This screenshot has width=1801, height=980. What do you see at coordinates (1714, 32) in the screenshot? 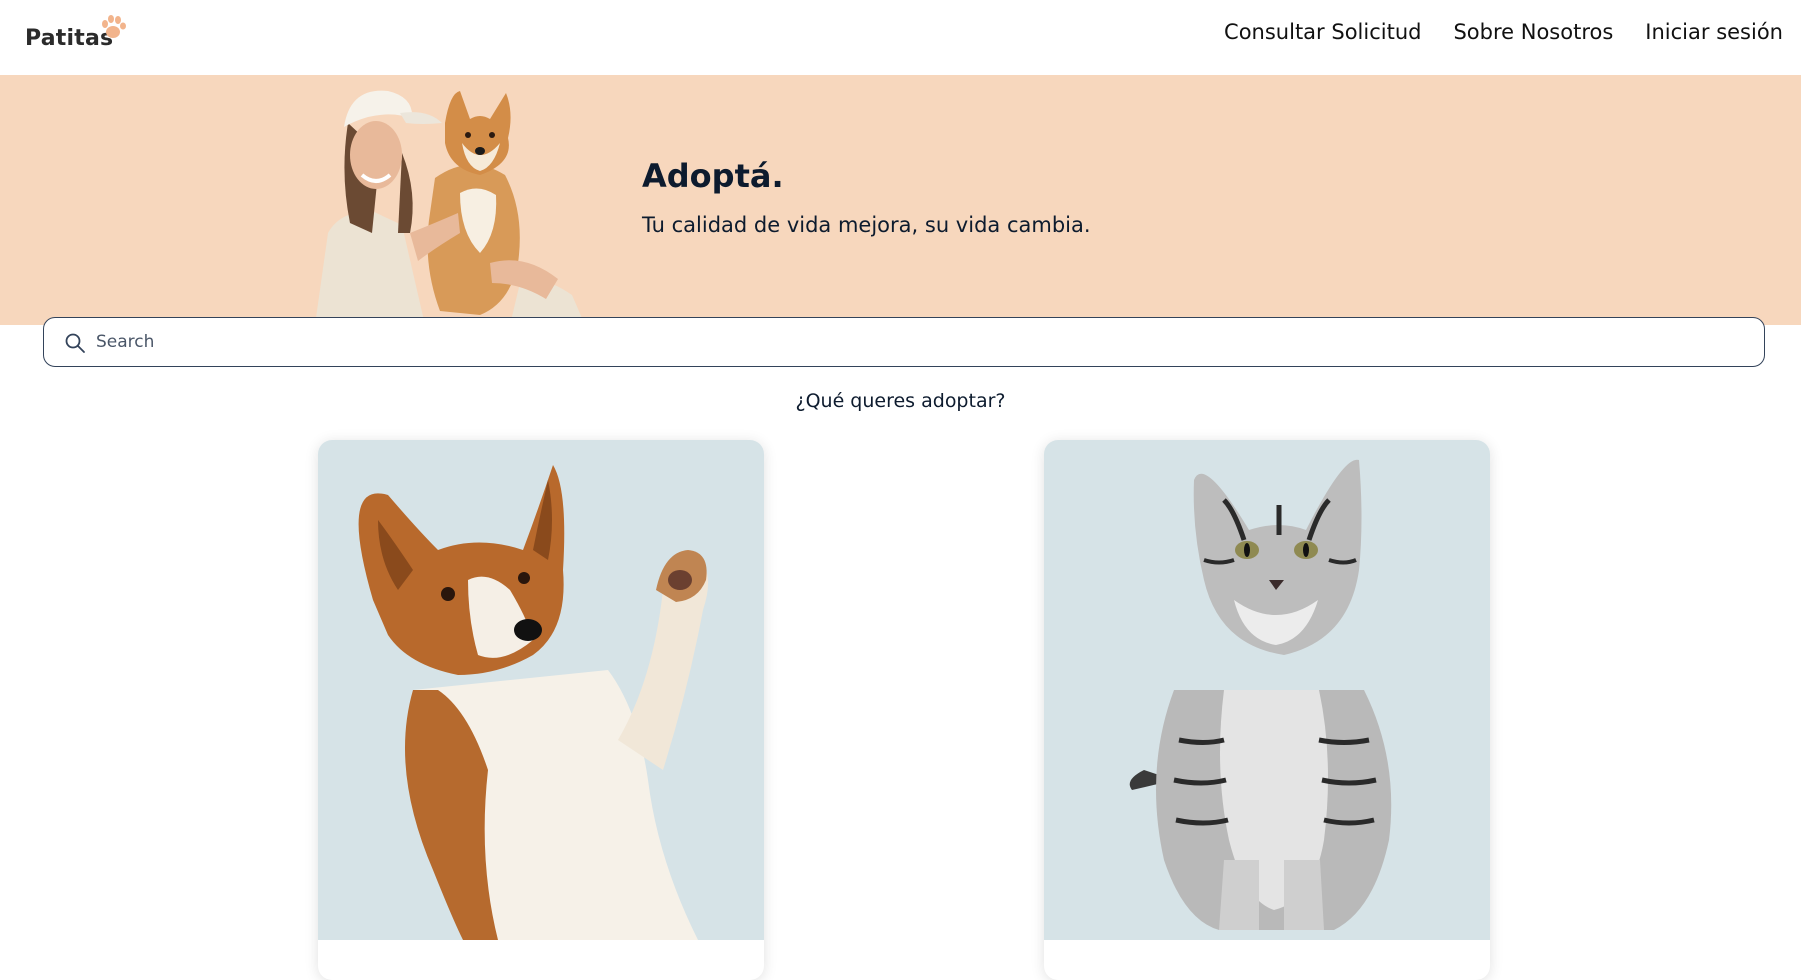
I see `nav-iniciar-sesion: Iniciar sesión` at bounding box center [1714, 32].